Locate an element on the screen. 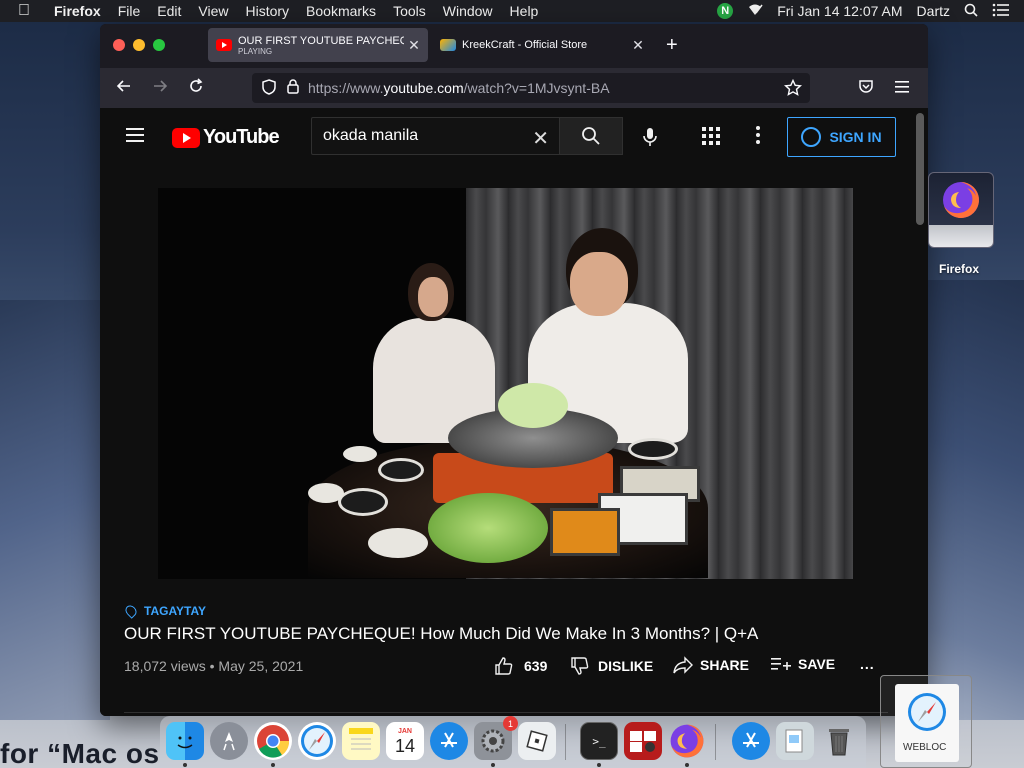 This screenshot has width=1024, height=768. back-button is located at coordinates (124, 88).